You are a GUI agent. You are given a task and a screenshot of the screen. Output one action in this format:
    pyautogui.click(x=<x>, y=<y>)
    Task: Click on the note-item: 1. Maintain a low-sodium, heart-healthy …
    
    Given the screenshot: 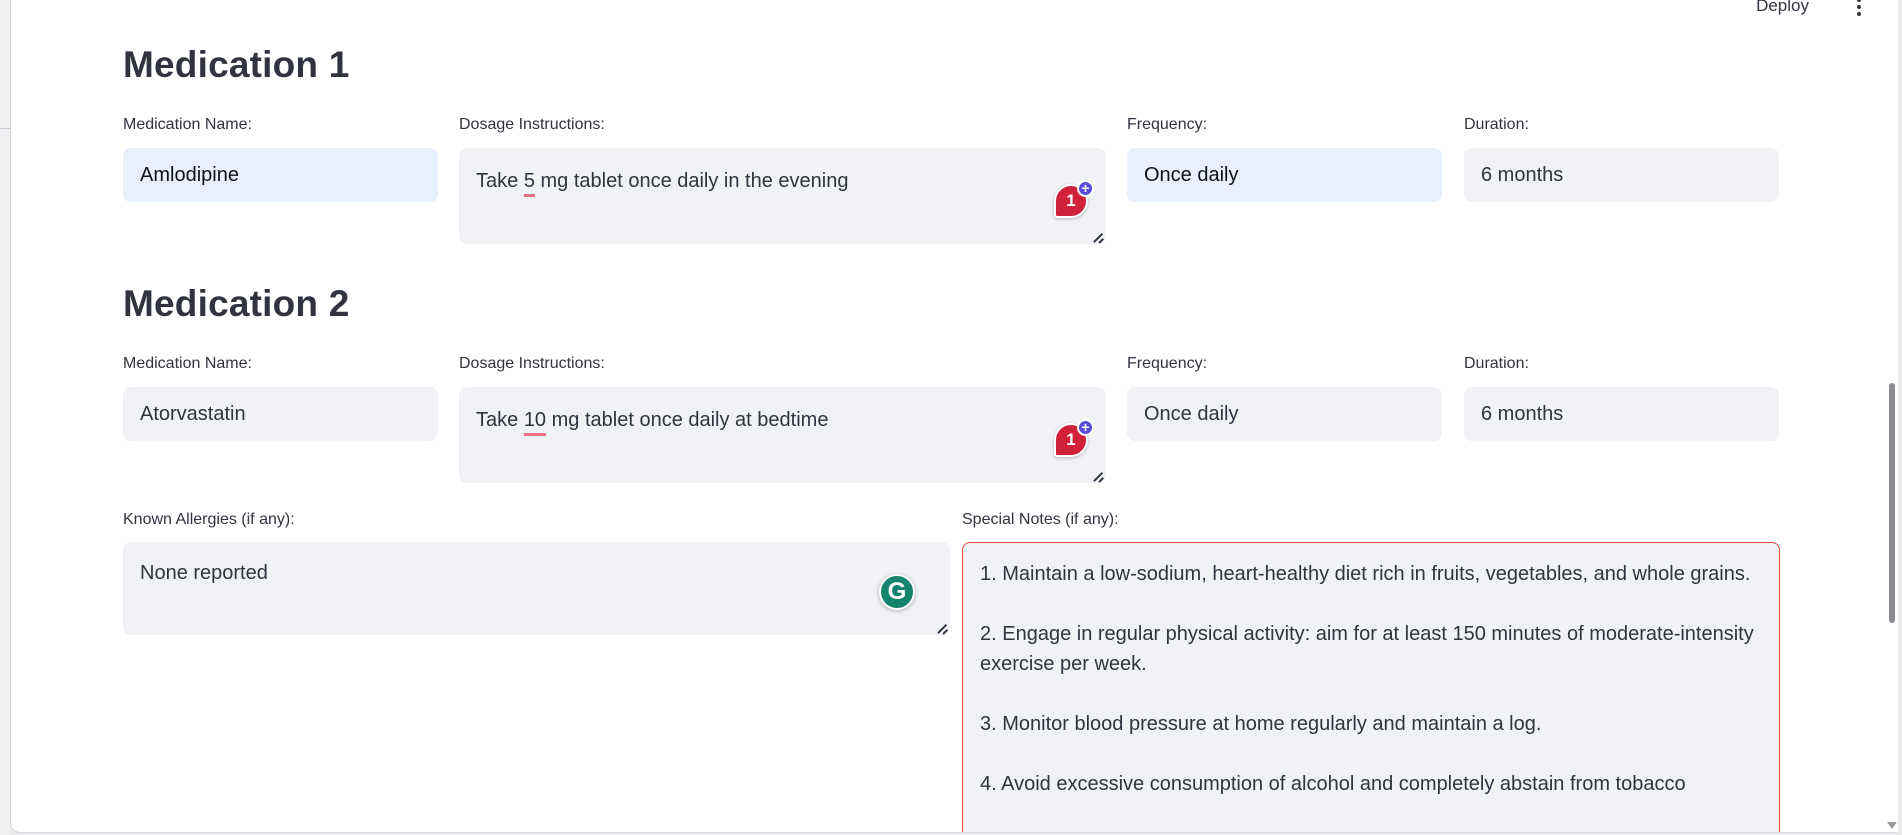 What is the action you would take?
    pyautogui.click(x=1365, y=574)
    